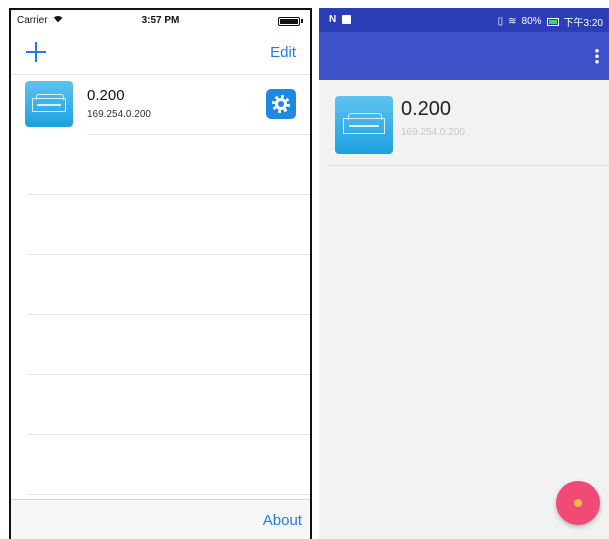 The width and height of the screenshot is (609, 539). What do you see at coordinates (347, 19) in the screenshot?
I see `notification-image-icon` at bounding box center [347, 19].